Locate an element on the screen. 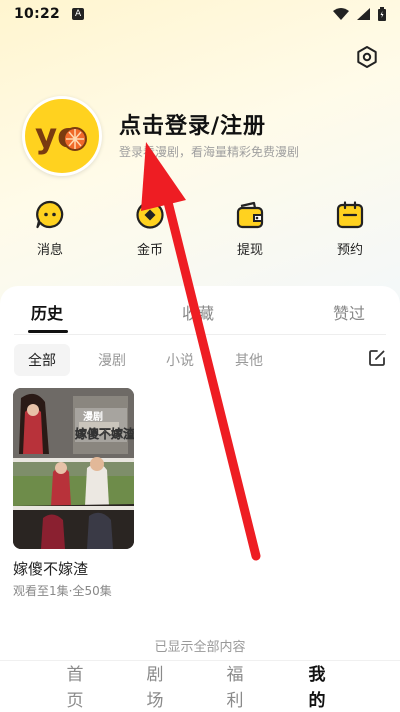  login-subtitle: 登录看漫剧，看海量精彩免费漫剧 is located at coordinates (209, 152).